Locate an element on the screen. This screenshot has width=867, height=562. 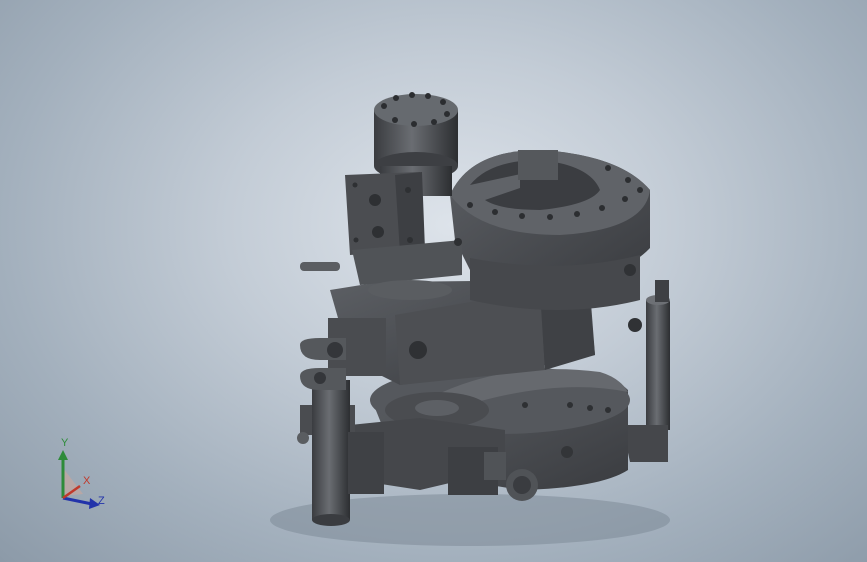
coordinate-triad: Y X Z is located at coordinates (83, 478).